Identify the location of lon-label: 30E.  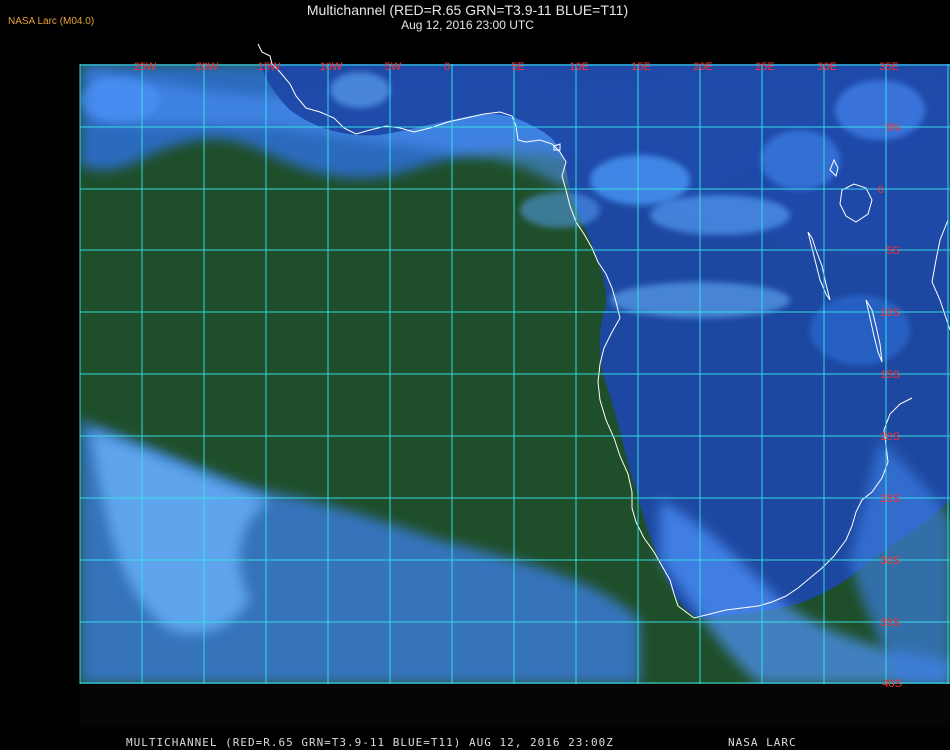
(827, 67).